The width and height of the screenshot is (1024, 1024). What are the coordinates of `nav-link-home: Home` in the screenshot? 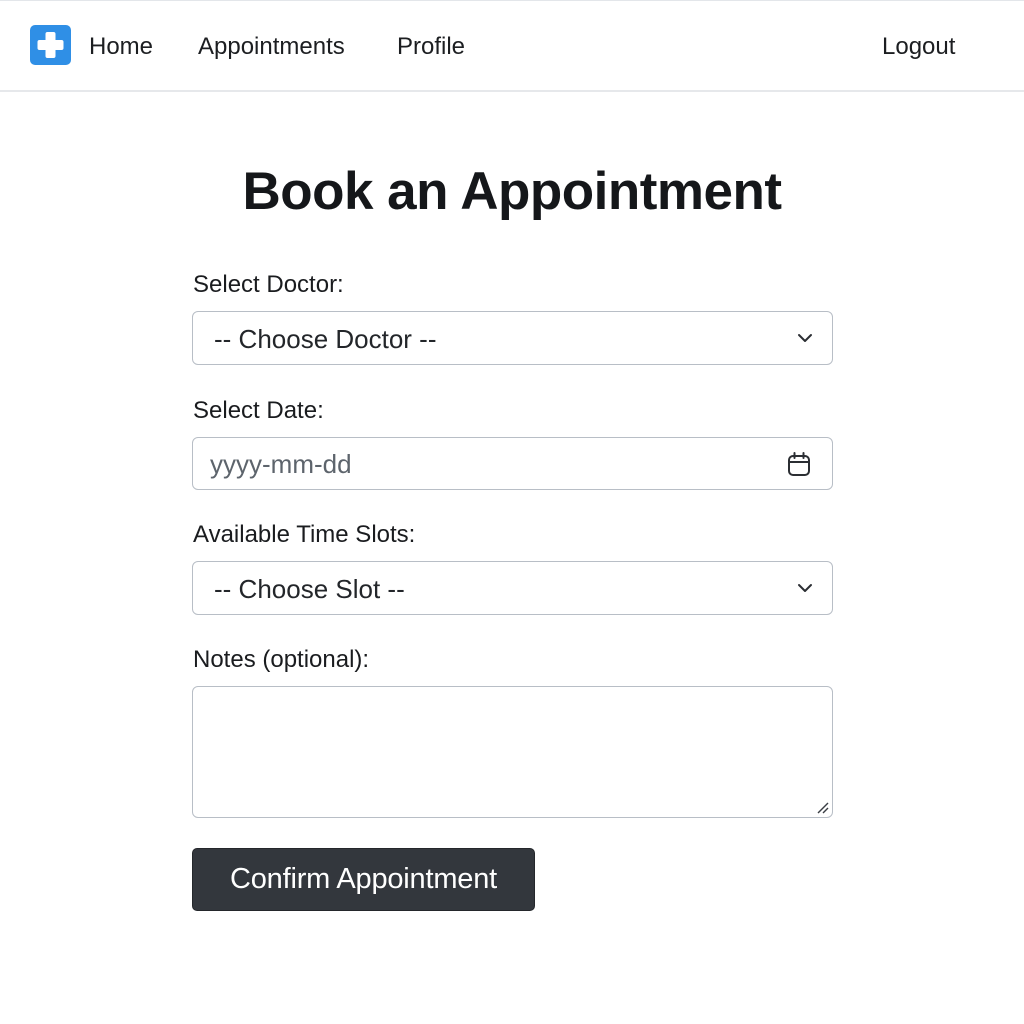 It's located at (121, 47).